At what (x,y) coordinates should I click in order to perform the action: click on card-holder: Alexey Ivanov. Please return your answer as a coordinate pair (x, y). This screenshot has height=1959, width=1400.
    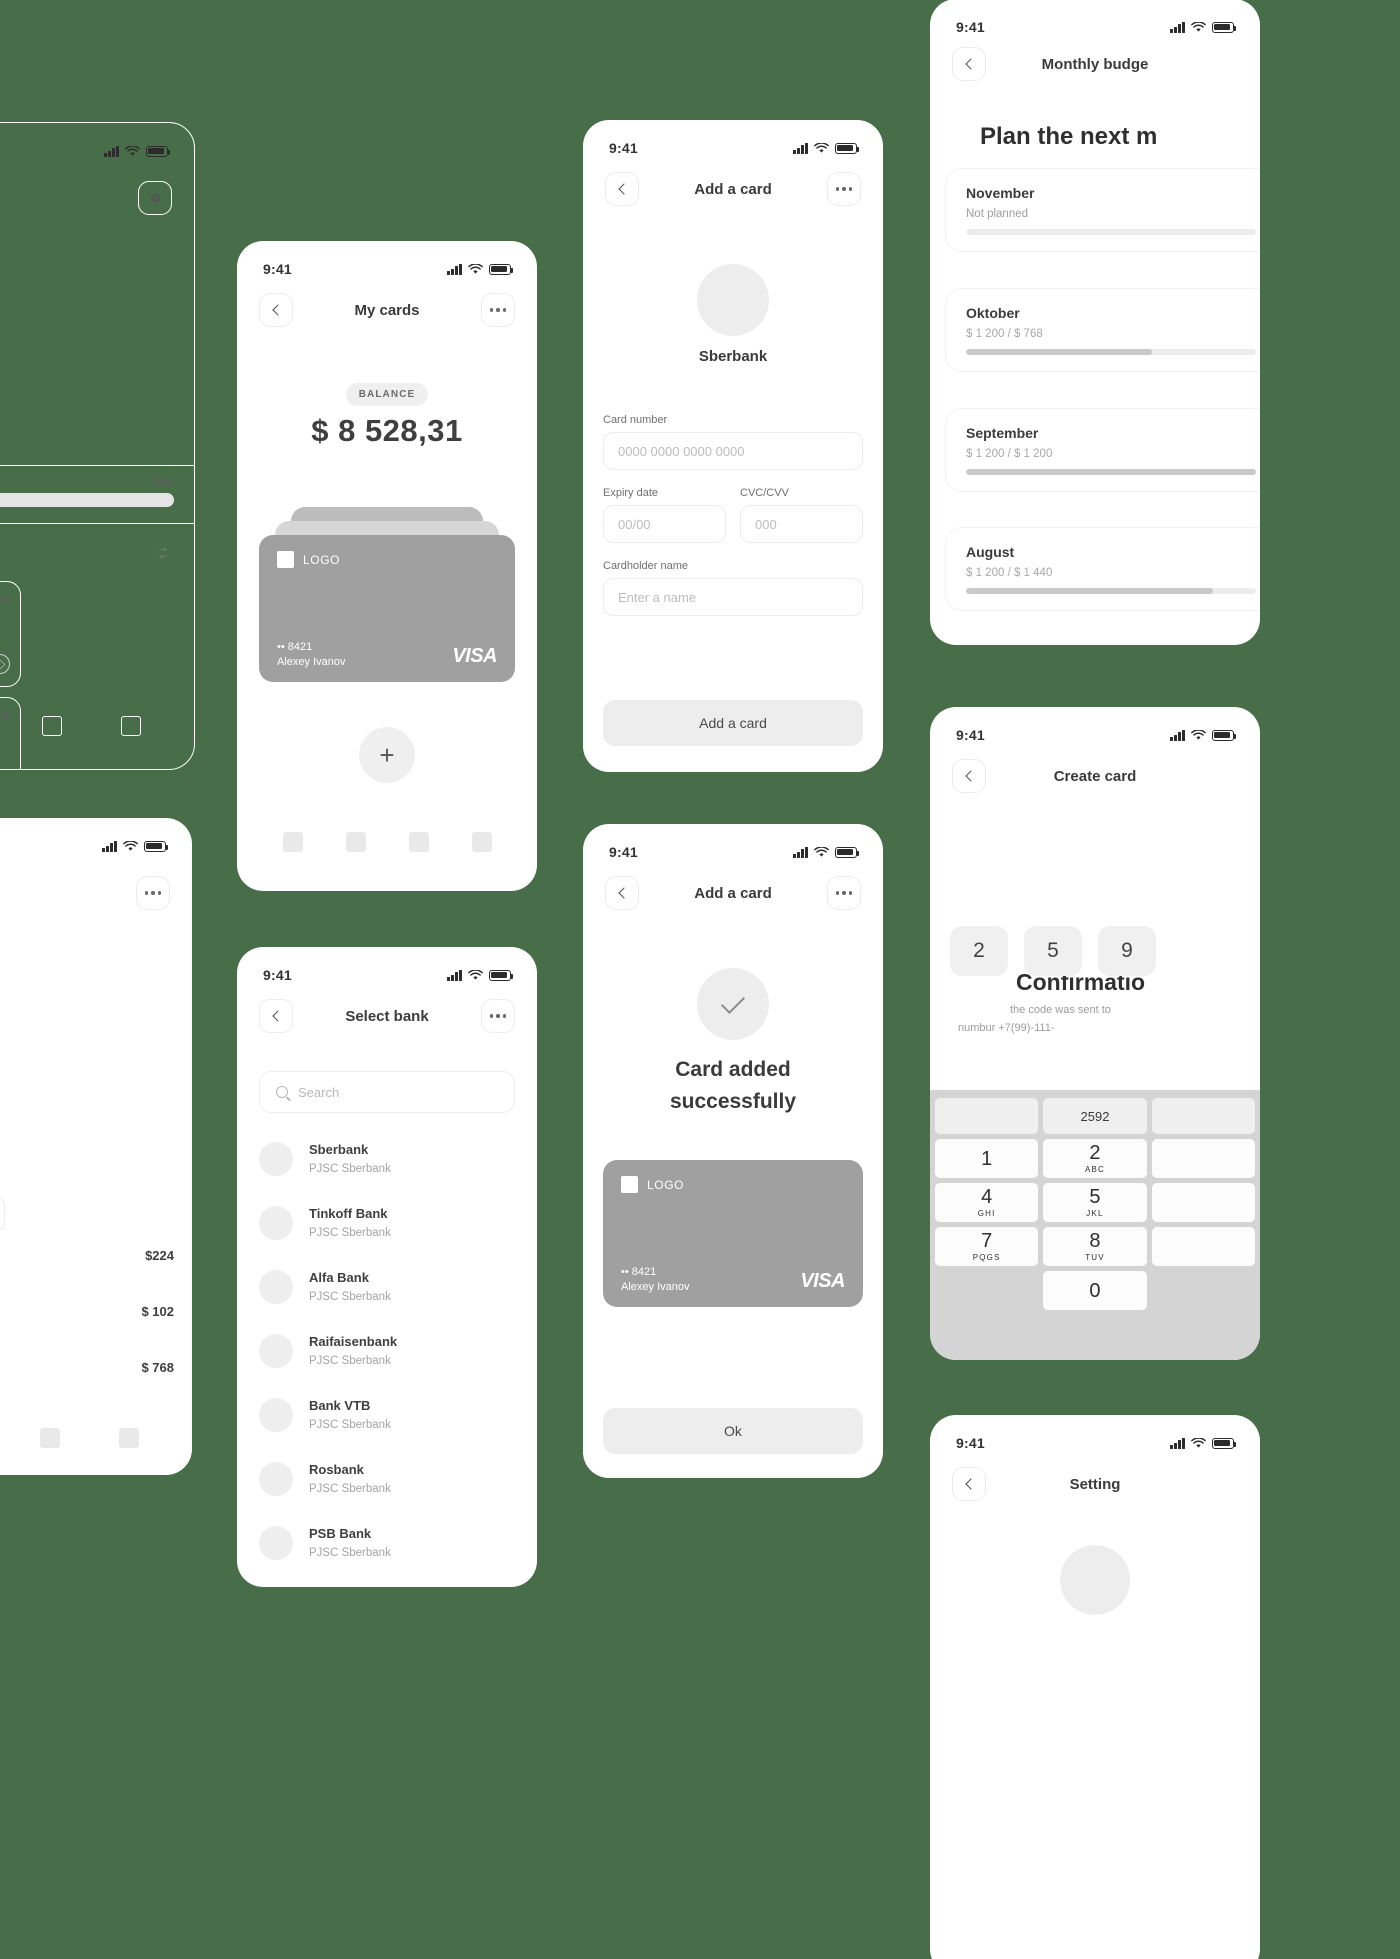
    Looking at the image, I should click on (655, 1287).